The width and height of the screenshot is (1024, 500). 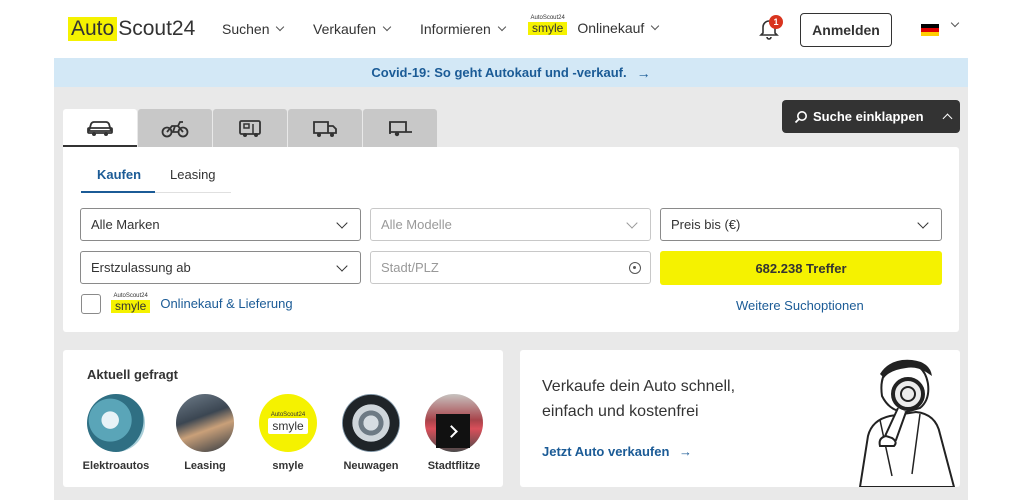 What do you see at coordinates (119, 174) in the screenshot?
I see `tab-kaufen: Kaufen` at bounding box center [119, 174].